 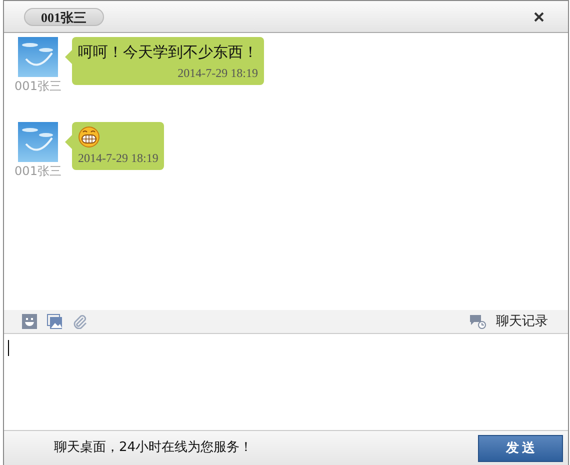 I want to click on message-text: 呵呵！今天学到不少东西！, so click(x=168, y=52).